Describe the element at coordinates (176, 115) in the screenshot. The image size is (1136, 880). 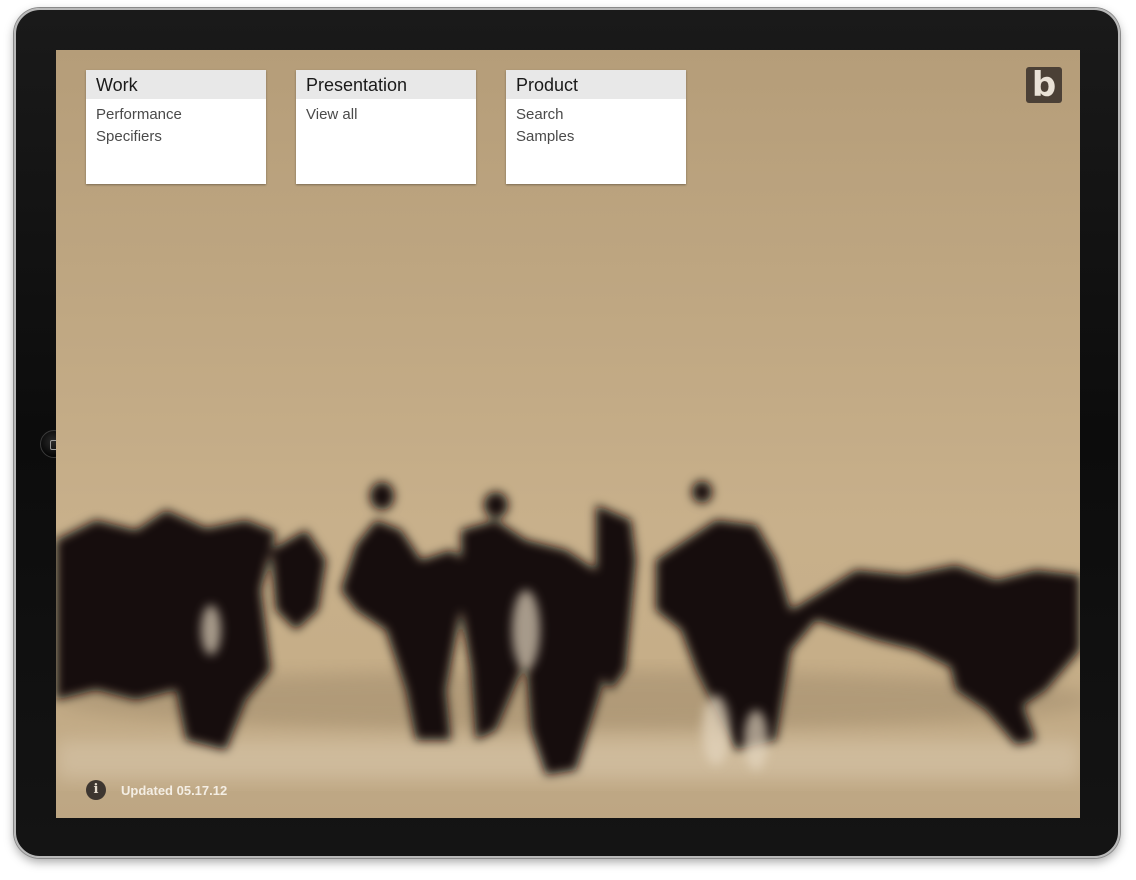
I see `link-performance: Performance` at that location.